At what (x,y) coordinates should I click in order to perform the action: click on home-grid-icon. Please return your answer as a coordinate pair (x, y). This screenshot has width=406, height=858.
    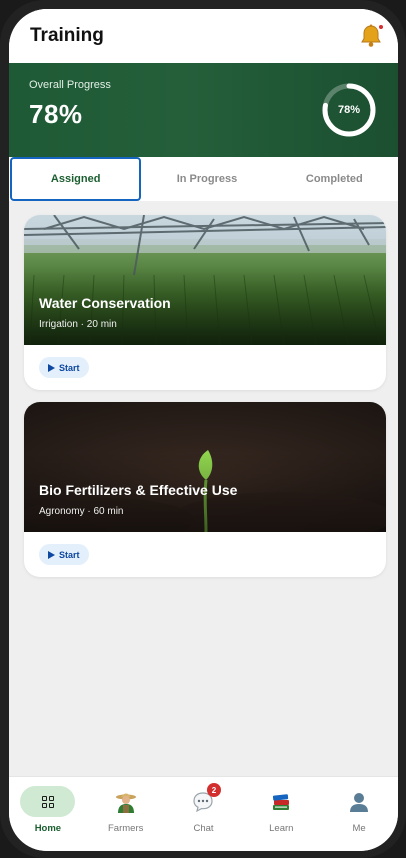
    Looking at the image, I should click on (47, 801).